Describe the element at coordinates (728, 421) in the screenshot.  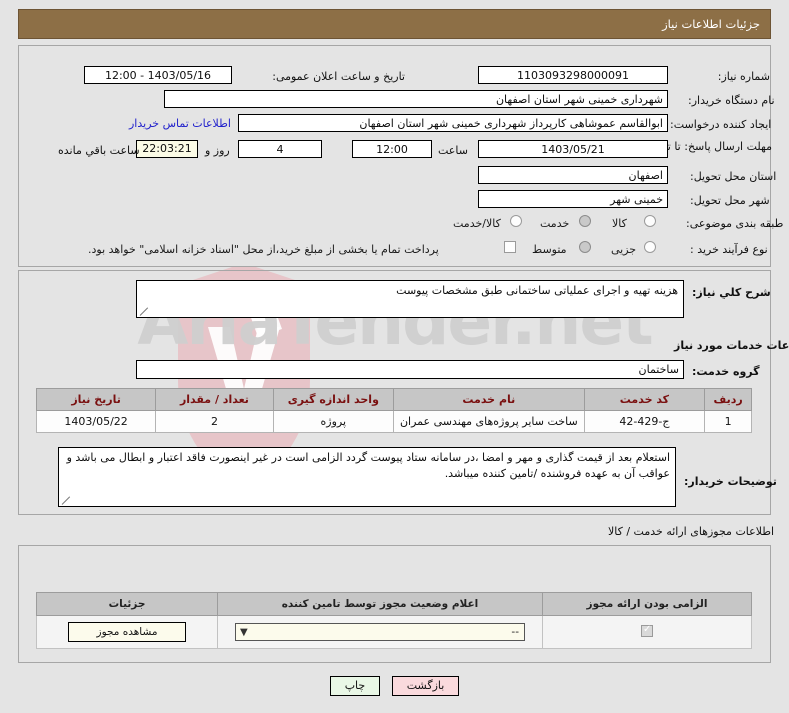
I see `cell-row-number: 1` at that location.